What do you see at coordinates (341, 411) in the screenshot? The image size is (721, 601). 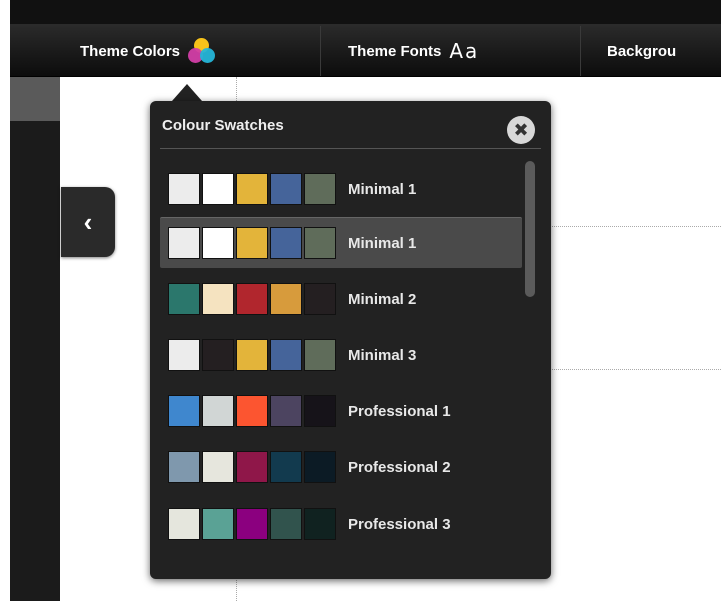 I see `swatch-row: Professional 1` at bounding box center [341, 411].